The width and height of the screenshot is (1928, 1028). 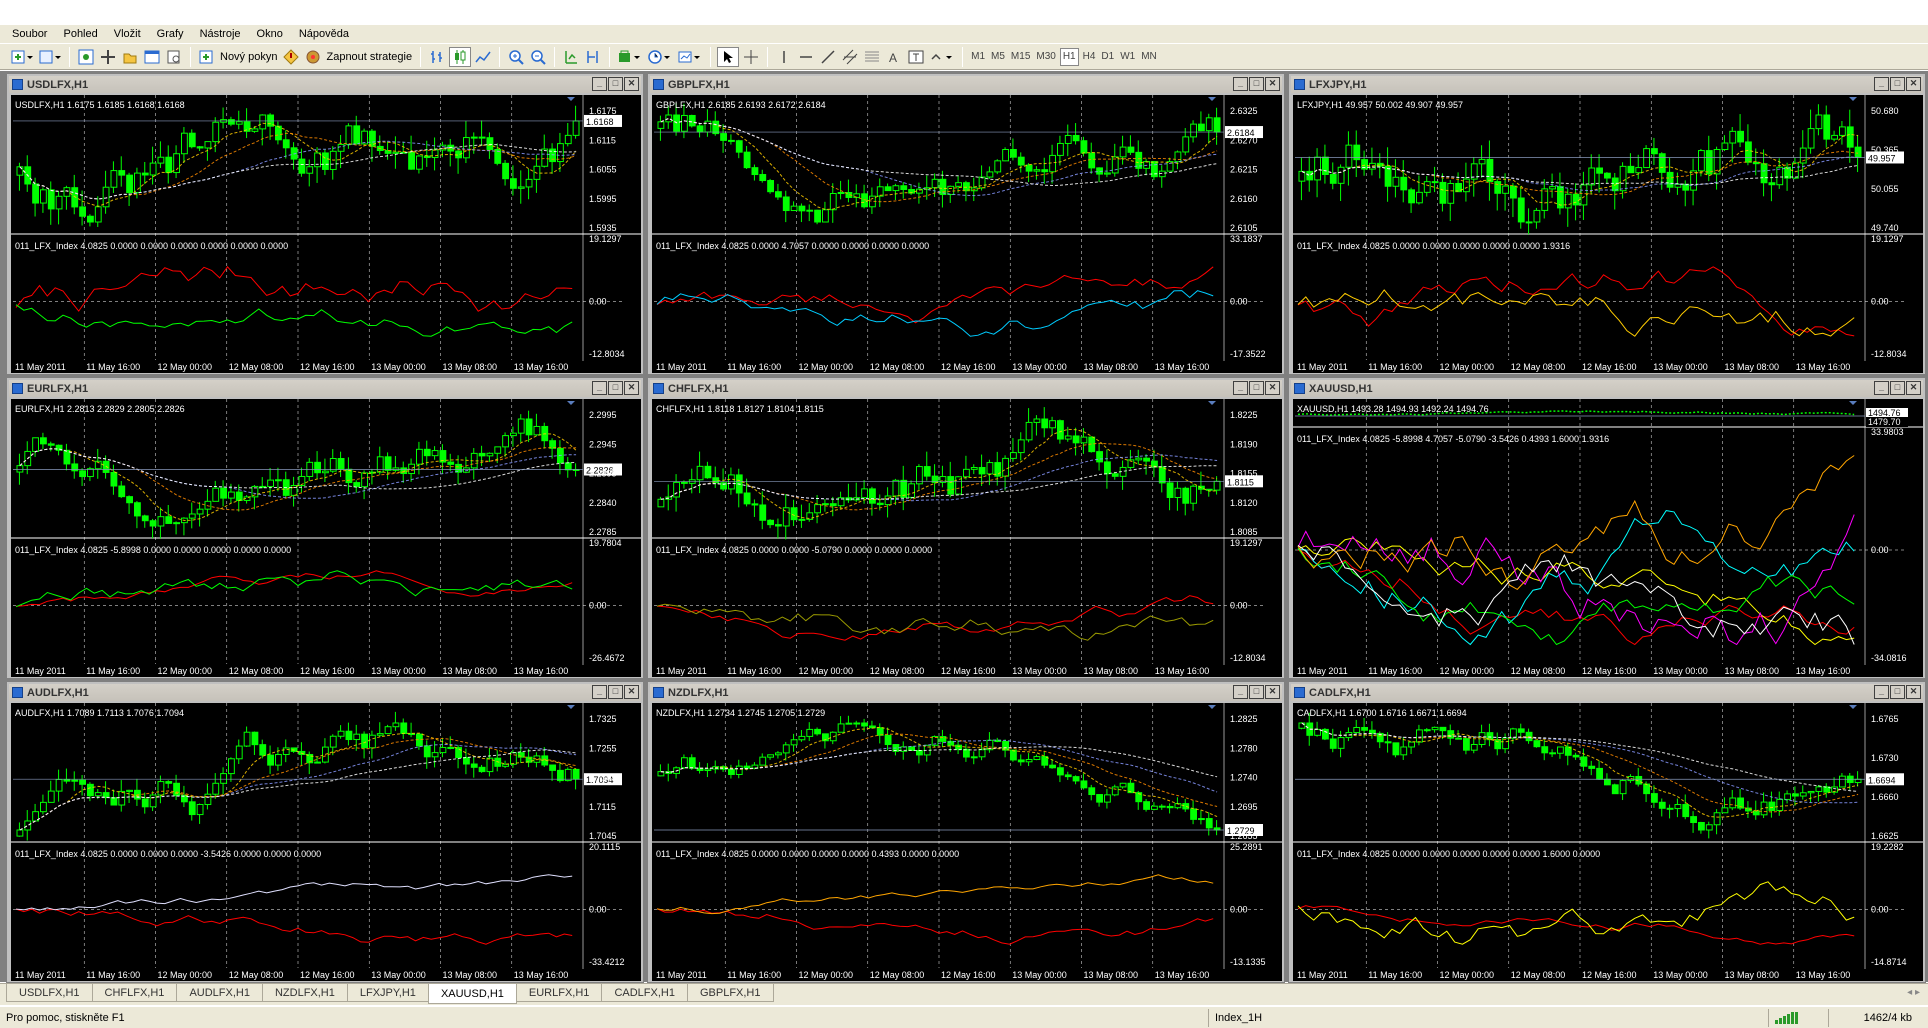 I want to click on trendline-icon, so click(x=828, y=57).